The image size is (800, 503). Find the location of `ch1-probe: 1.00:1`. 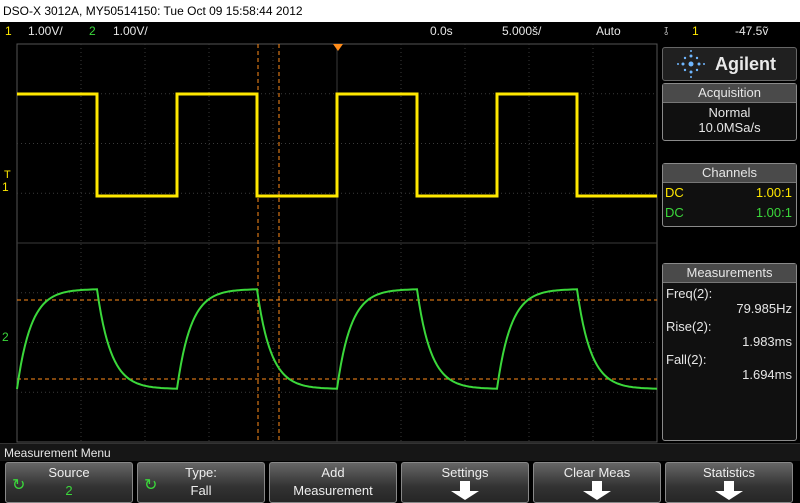

ch1-probe: 1.00:1 is located at coordinates (773, 192).